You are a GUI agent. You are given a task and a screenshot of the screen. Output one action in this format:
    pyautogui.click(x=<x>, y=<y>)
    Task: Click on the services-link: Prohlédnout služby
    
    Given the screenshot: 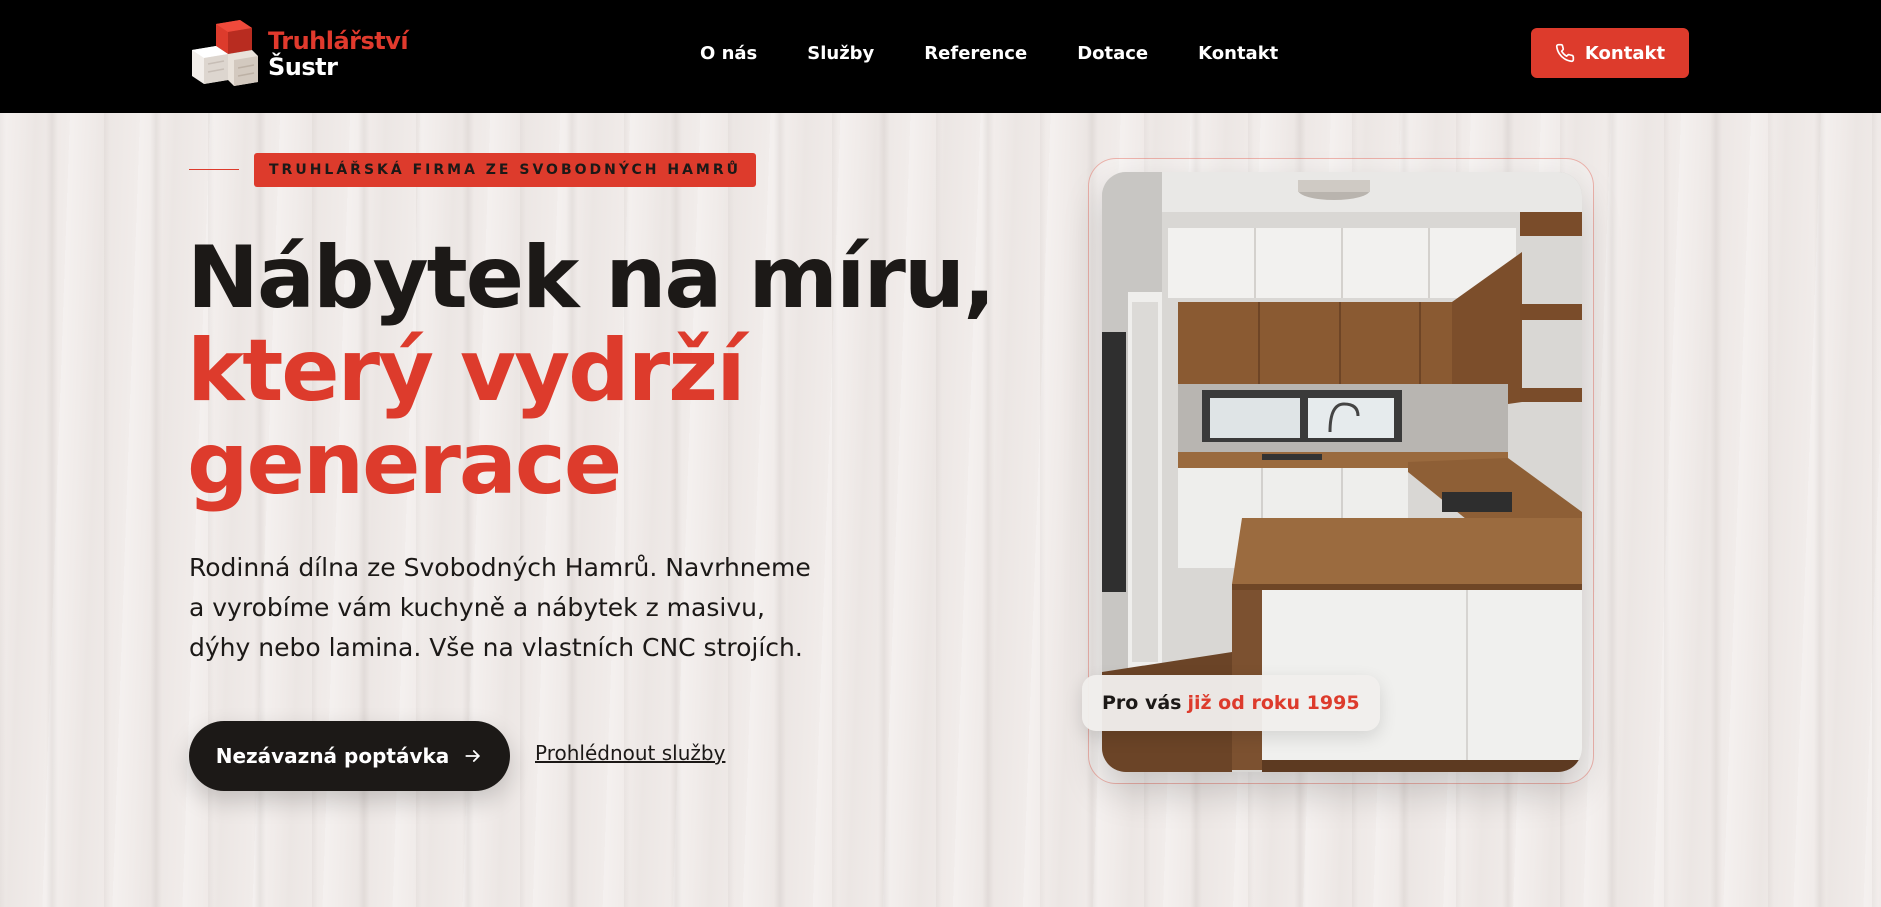 What is the action you would take?
    pyautogui.click(x=630, y=753)
    